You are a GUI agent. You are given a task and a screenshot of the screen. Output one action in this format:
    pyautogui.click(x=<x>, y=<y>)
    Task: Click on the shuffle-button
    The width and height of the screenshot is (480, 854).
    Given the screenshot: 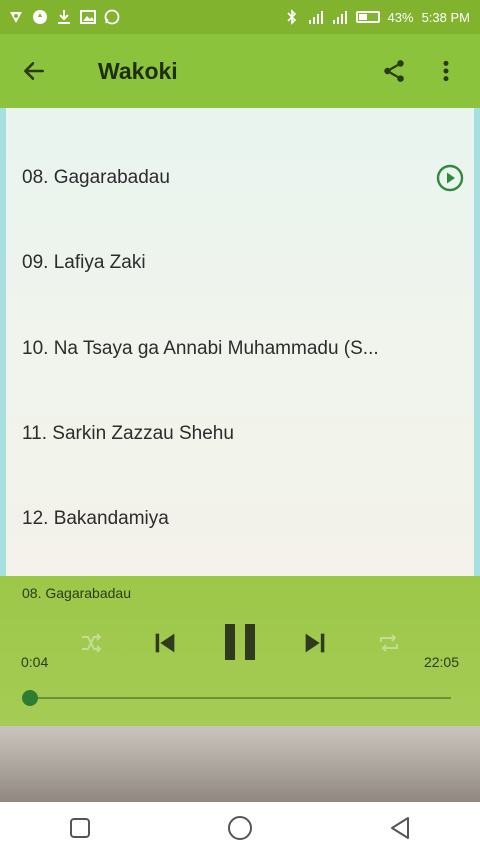 What is the action you would take?
    pyautogui.click(x=91, y=643)
    